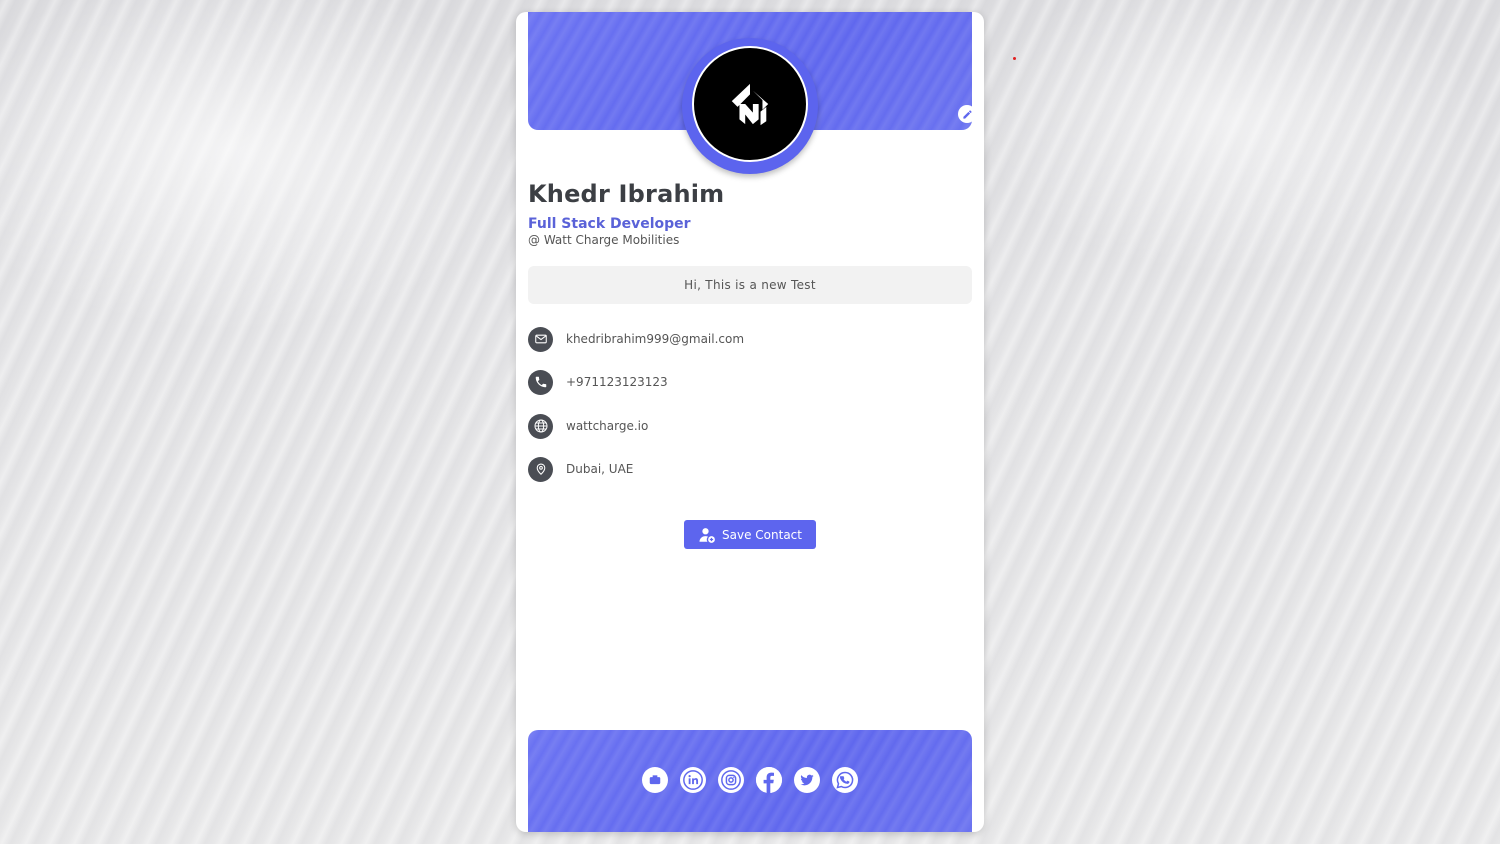 This screenshot has width=1500, height=844. Describe the element at coordinates (540, 469) in the screenshot. I see `location-pin-icon` at that location.